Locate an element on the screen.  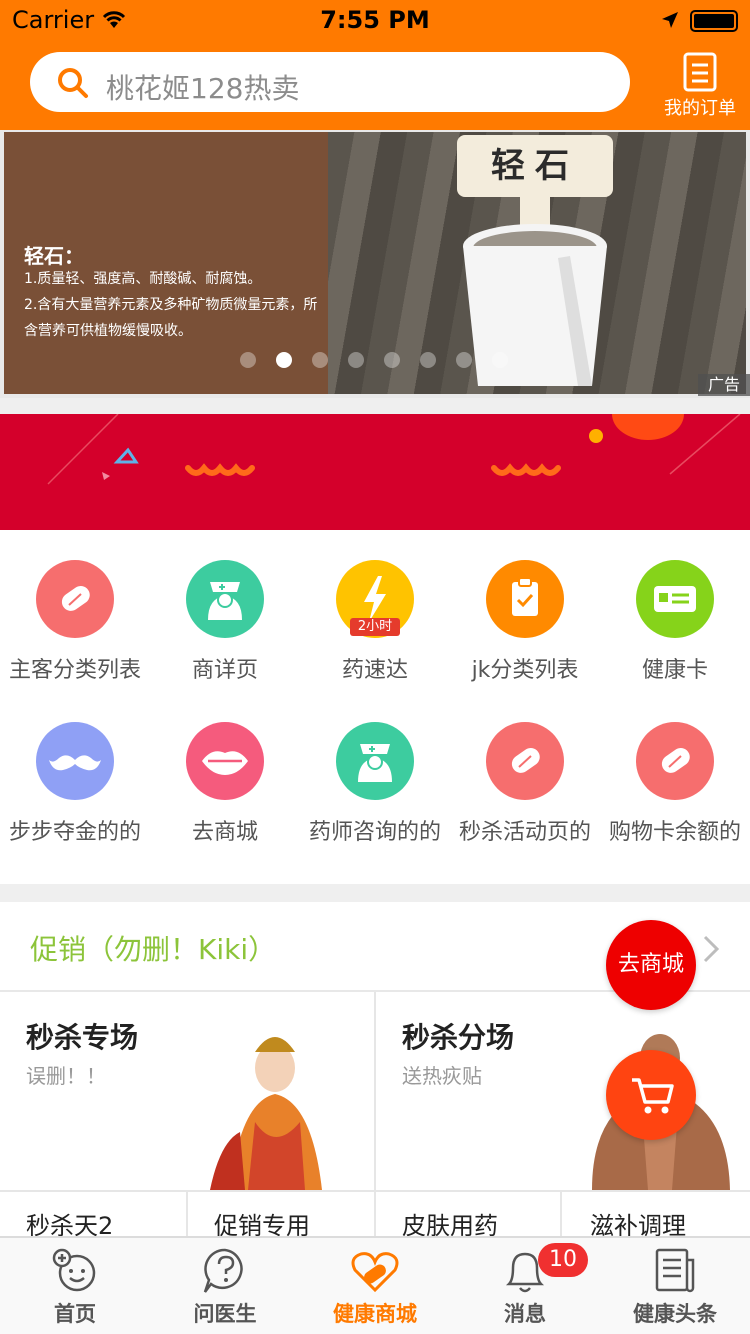
category-item: 药师咨询的的 is located at coordinates (375, 772).